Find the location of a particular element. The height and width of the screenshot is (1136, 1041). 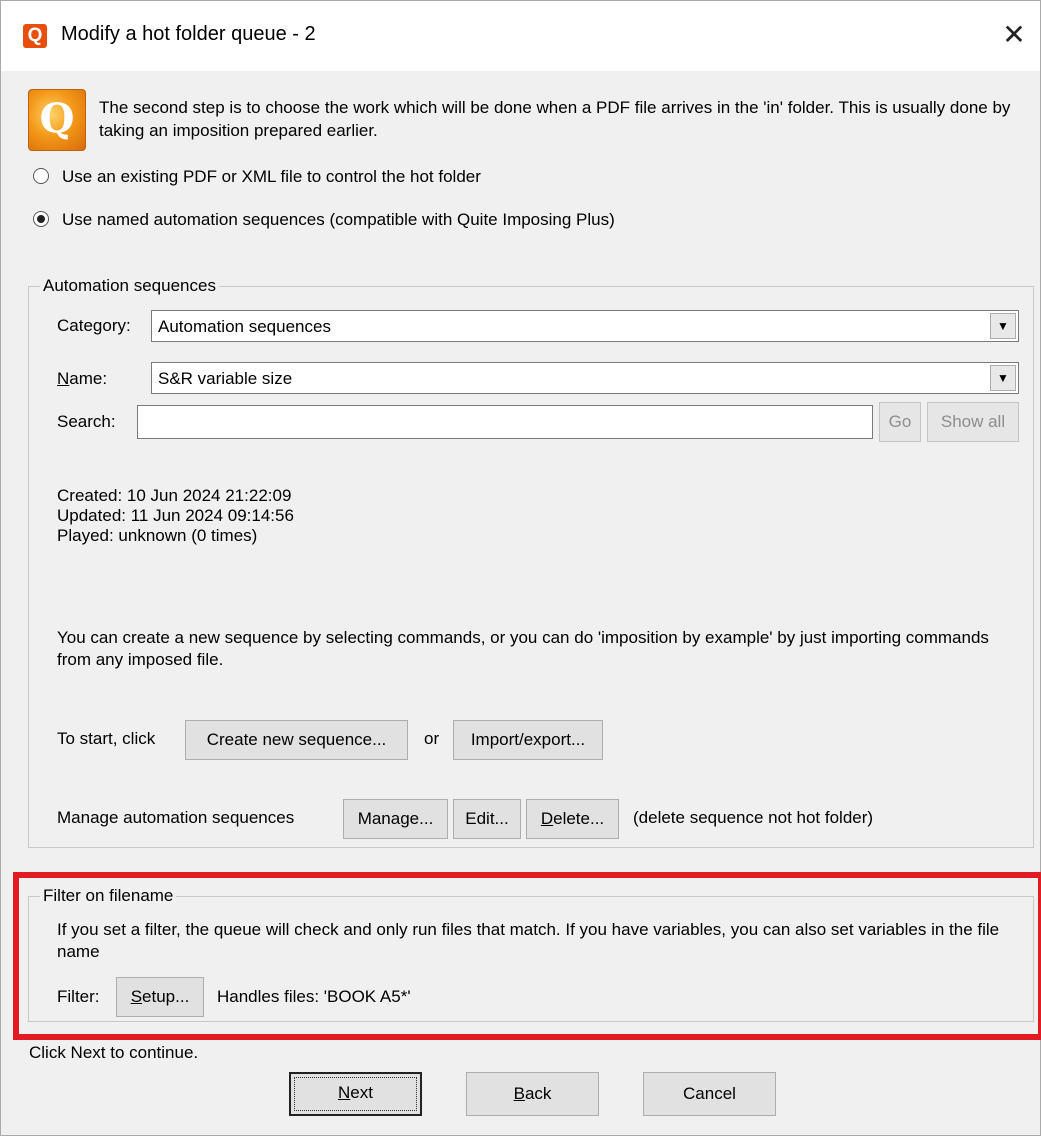

radio-existing-file is located at coordinates (41, 176).